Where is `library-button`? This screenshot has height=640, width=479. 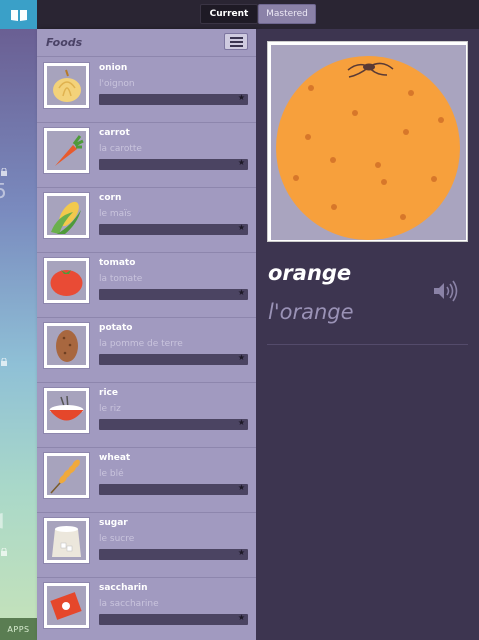
library-button is located at coordinates (18, 14).